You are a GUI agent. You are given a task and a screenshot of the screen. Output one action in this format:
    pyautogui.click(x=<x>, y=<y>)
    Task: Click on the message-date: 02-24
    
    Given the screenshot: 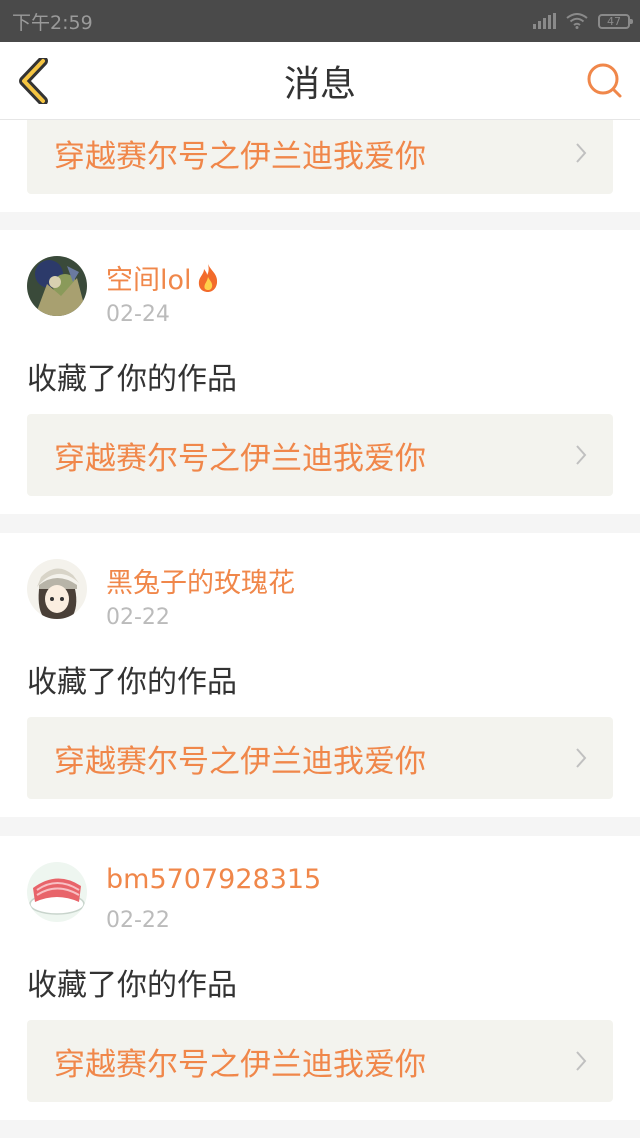 What is the action you would take?
    pyautogui.click(x=138, y=314)
    